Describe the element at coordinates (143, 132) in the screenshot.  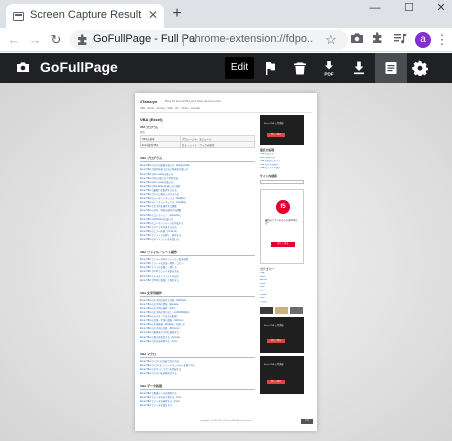
I see `preview-intro-note: 目次` at that location.